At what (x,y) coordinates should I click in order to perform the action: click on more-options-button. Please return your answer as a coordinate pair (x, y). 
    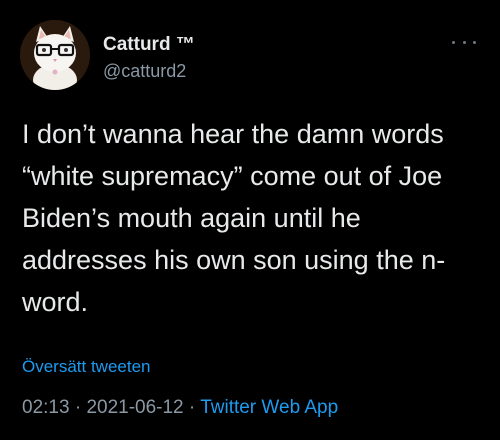
    Looking at the image, I should click on (464, 42).